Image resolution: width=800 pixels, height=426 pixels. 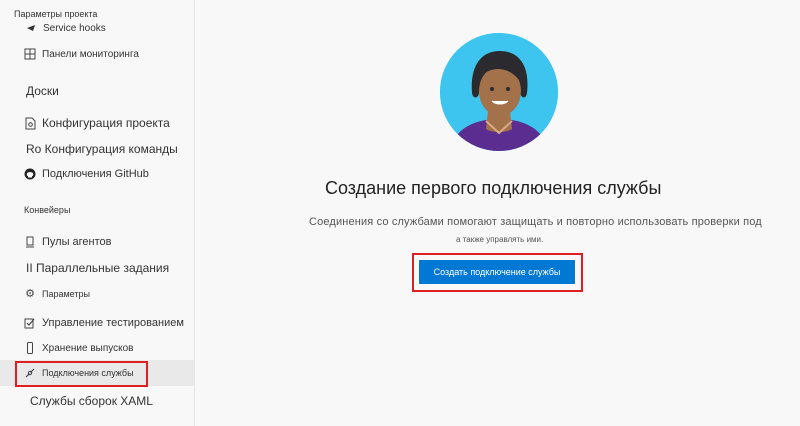 What do you see at coordinates (30, 323) in the screenshot?
I see `test-icon` at bounding box center [30, 323].